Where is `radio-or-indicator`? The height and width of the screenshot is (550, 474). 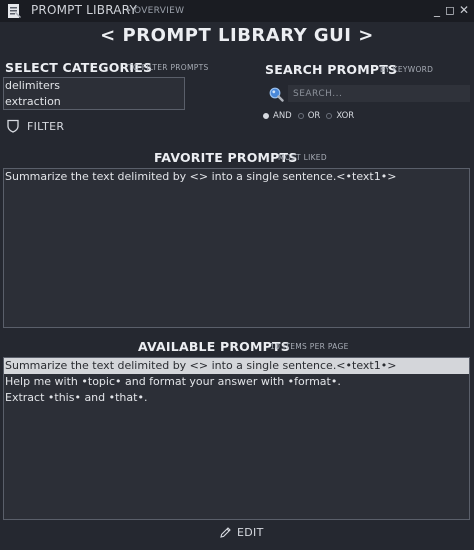
radio-or-indicator is located at coordinates (300, 116).